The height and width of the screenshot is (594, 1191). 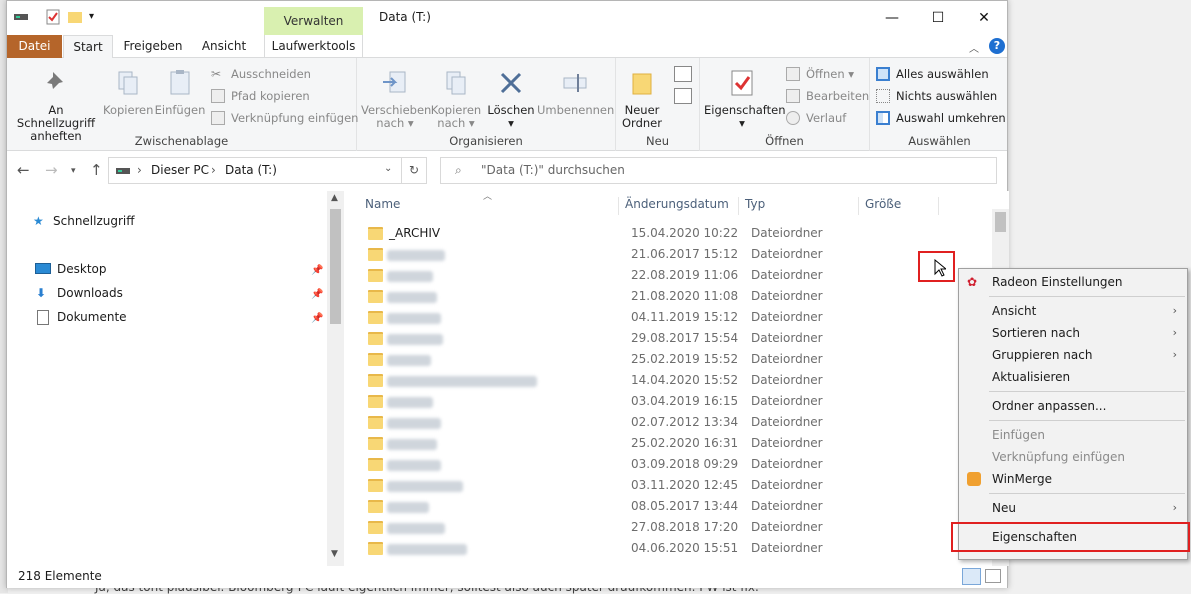 I want to click on open-button: Öffnen ▾, so click(x=820, y=74).